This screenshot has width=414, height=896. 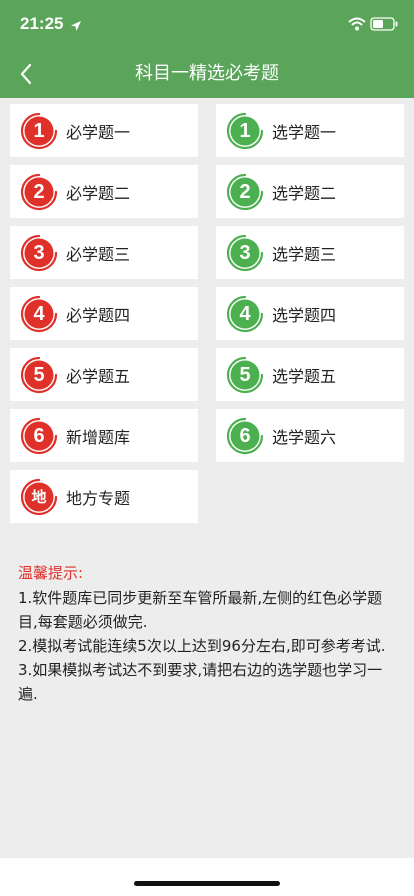 I want to click on item-label: 选学题三, so click(x=304, y=254).